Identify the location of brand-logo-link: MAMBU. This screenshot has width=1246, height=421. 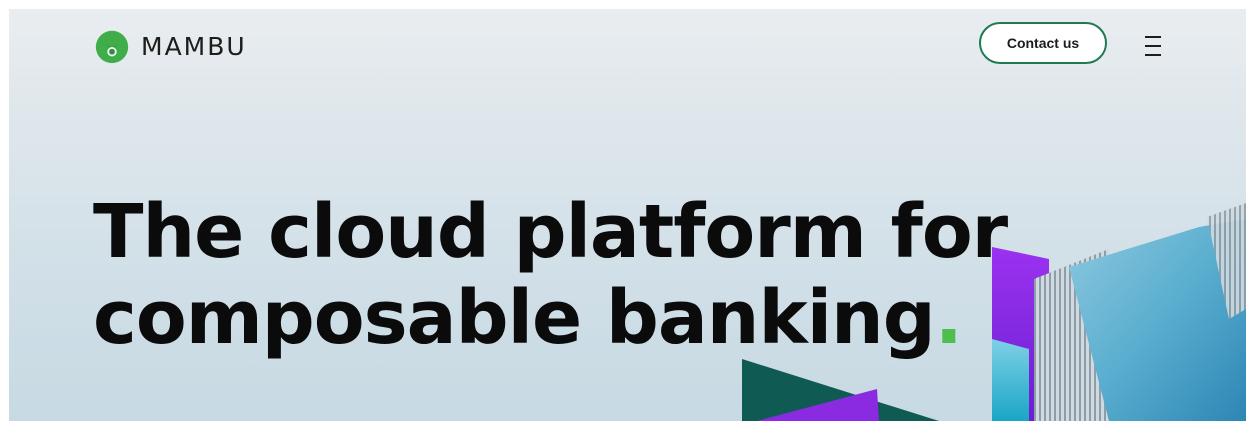
(170, 46).